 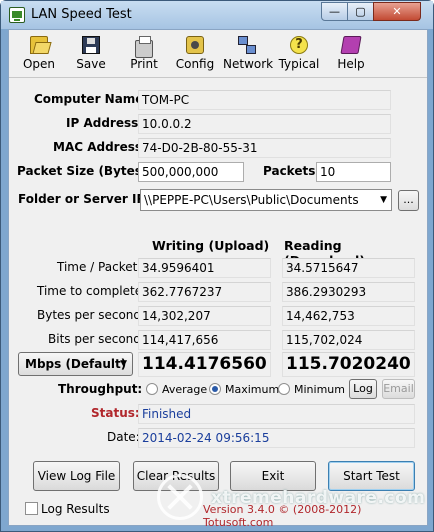 What do you see at coordinates (100, 147) in the screenshot?
I see `mac-address-label: MAC Address:` at bounding box center [100, 147].